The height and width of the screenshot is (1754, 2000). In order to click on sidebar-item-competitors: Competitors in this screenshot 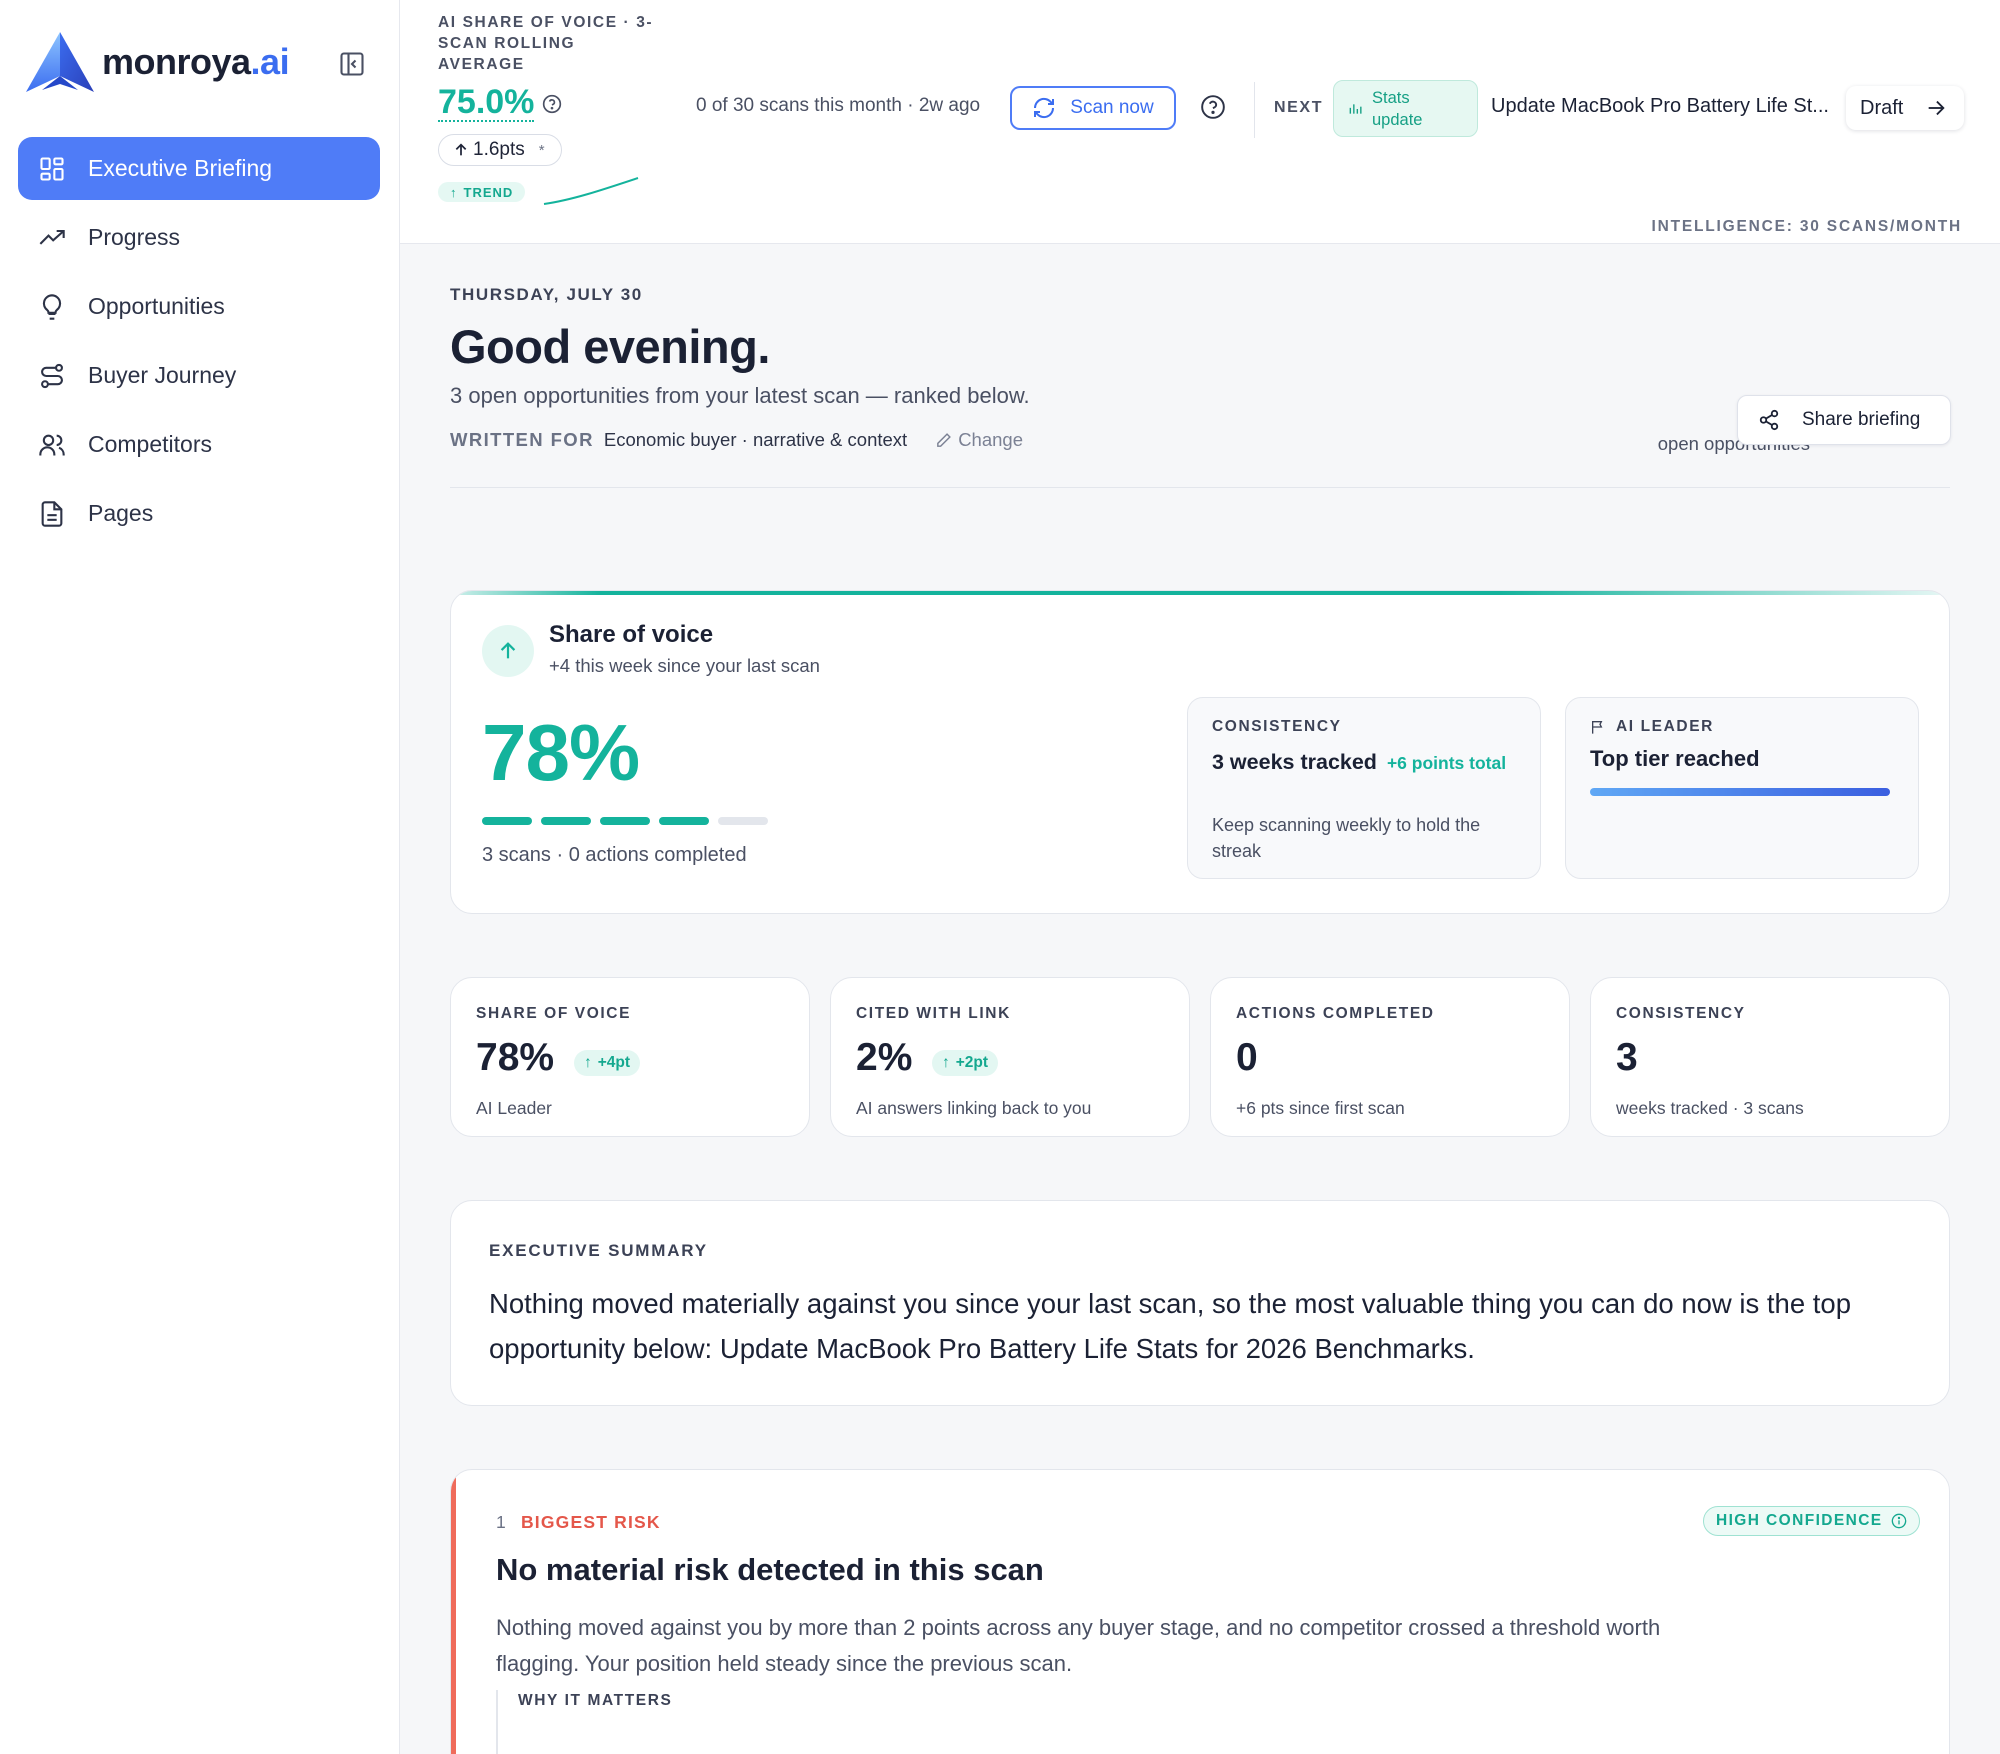, I will do `click(199, 444)`.